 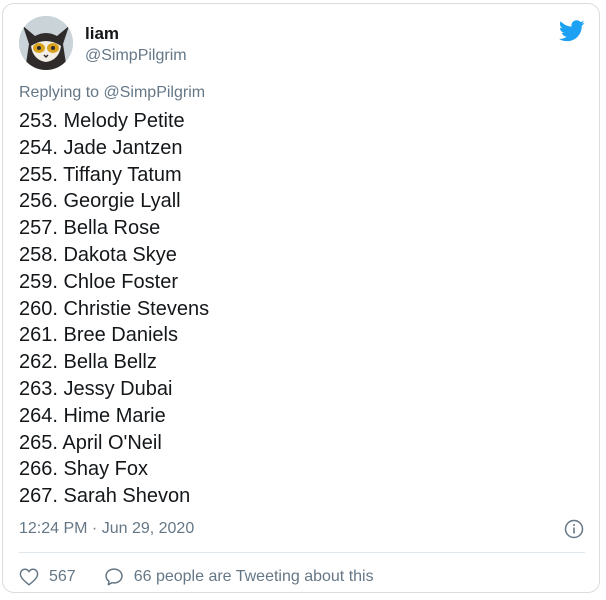 What do you see at coordinates (92, 415) in the screenshot?
I see `list-item: 264. Hime Marie` at bounding box center [92, 415].